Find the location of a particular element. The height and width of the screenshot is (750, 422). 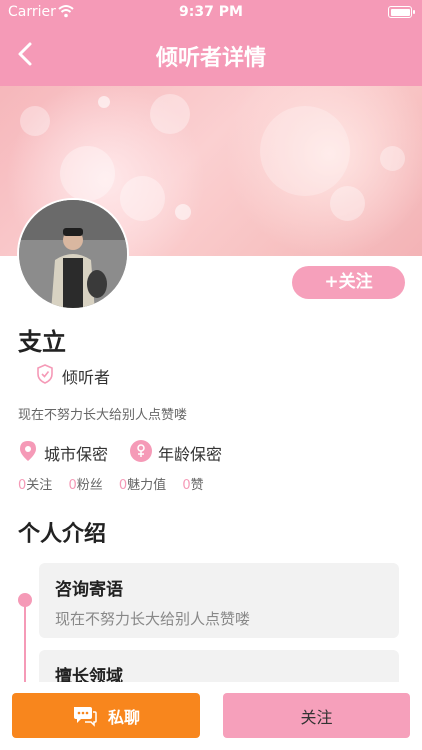

stat-following: 0关注 is located at coordinates (35, 483).